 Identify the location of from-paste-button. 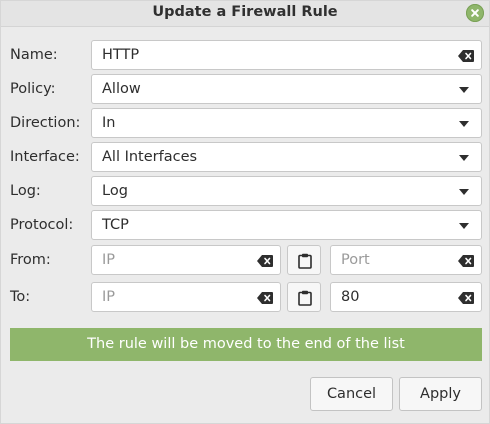
(304, 260).